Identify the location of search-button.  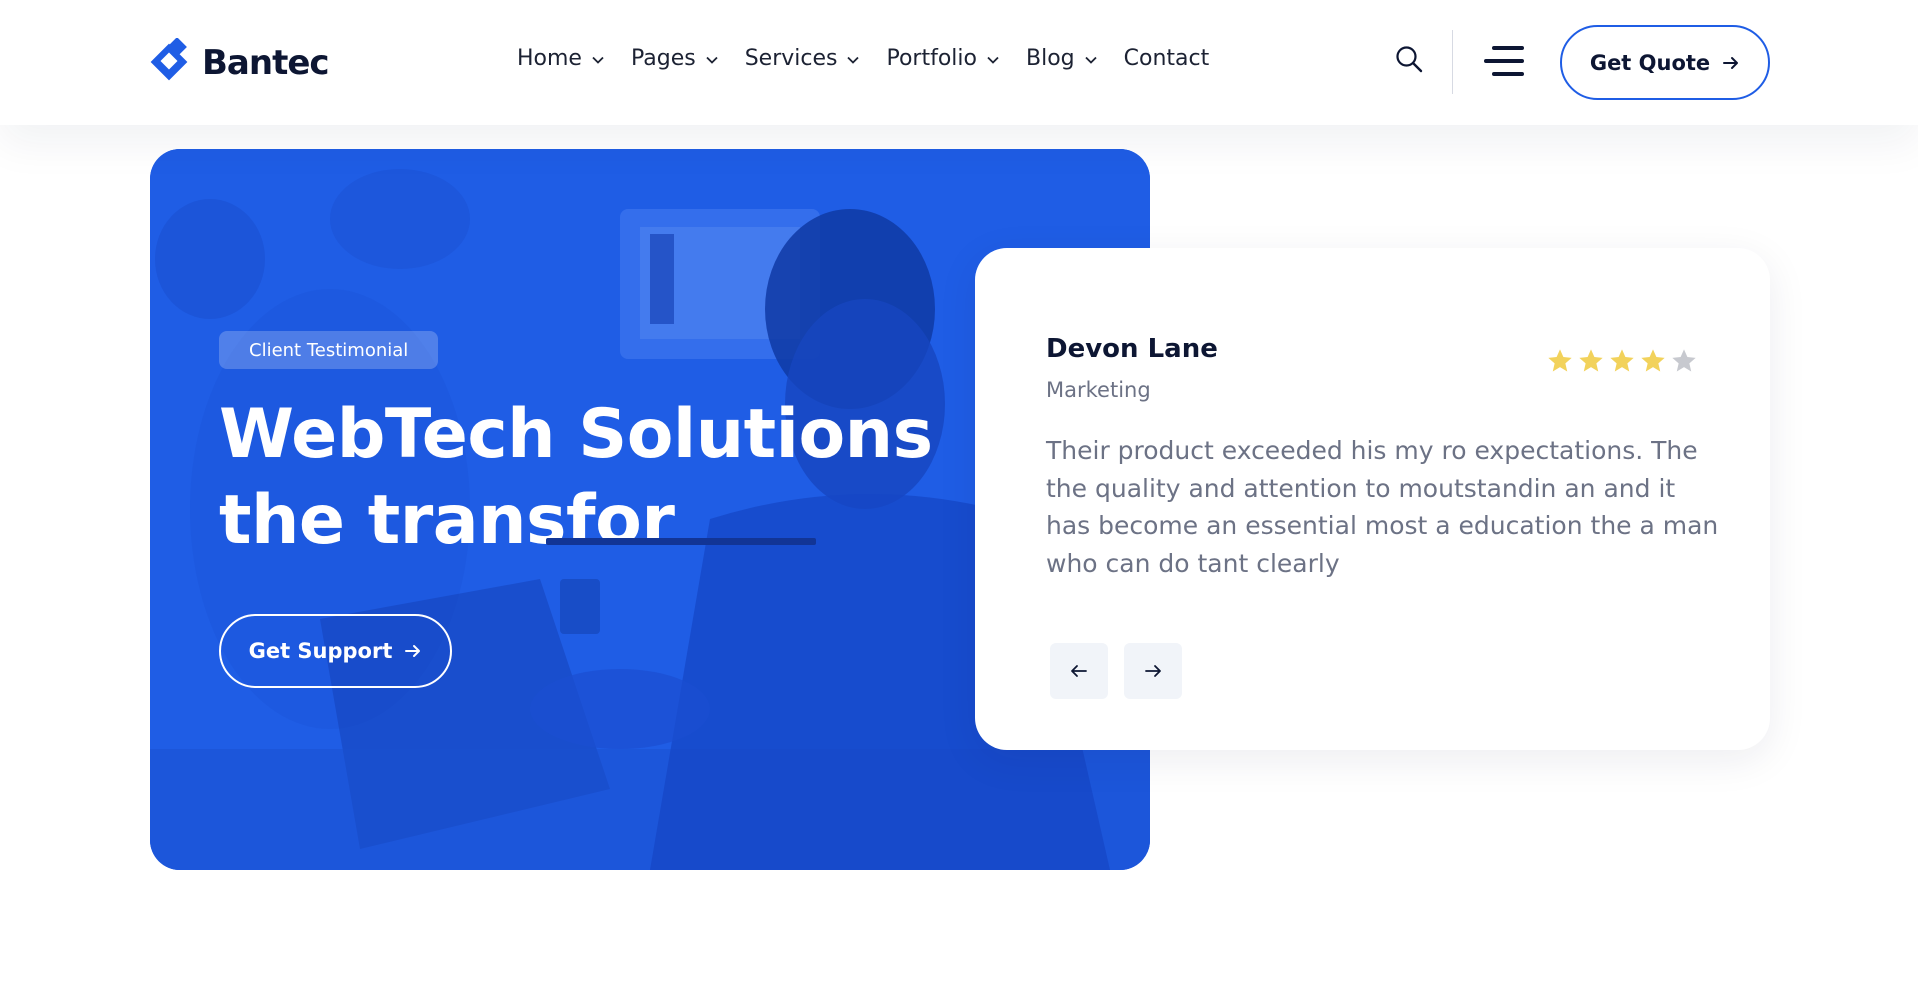
(1409, 59).